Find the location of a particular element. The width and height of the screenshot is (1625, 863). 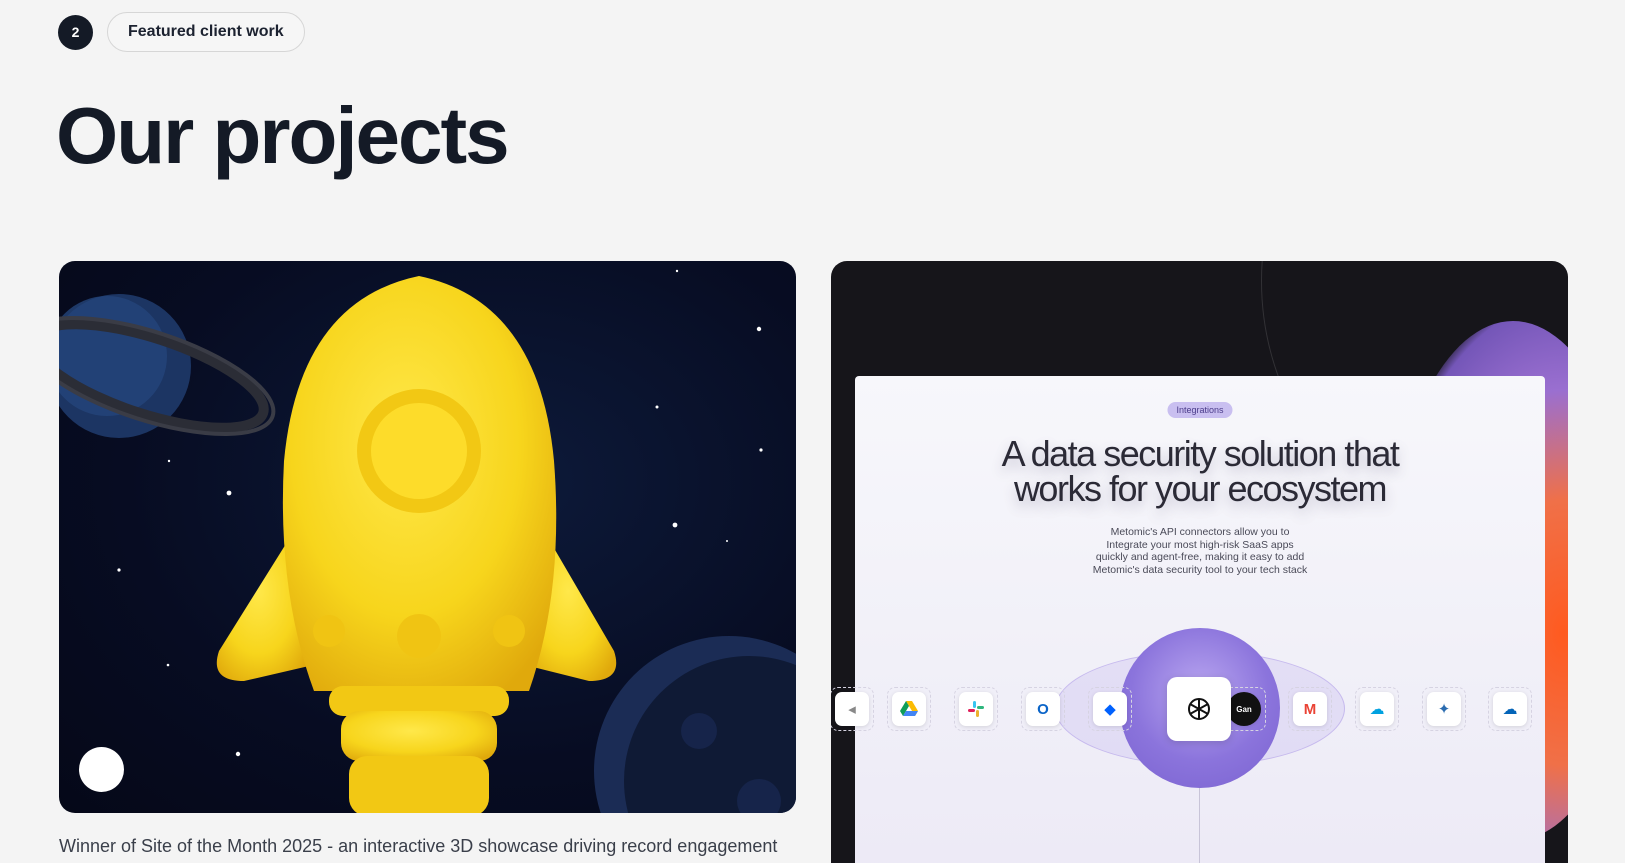

partial-icon: ◂ is located at coordinates (852, 709).